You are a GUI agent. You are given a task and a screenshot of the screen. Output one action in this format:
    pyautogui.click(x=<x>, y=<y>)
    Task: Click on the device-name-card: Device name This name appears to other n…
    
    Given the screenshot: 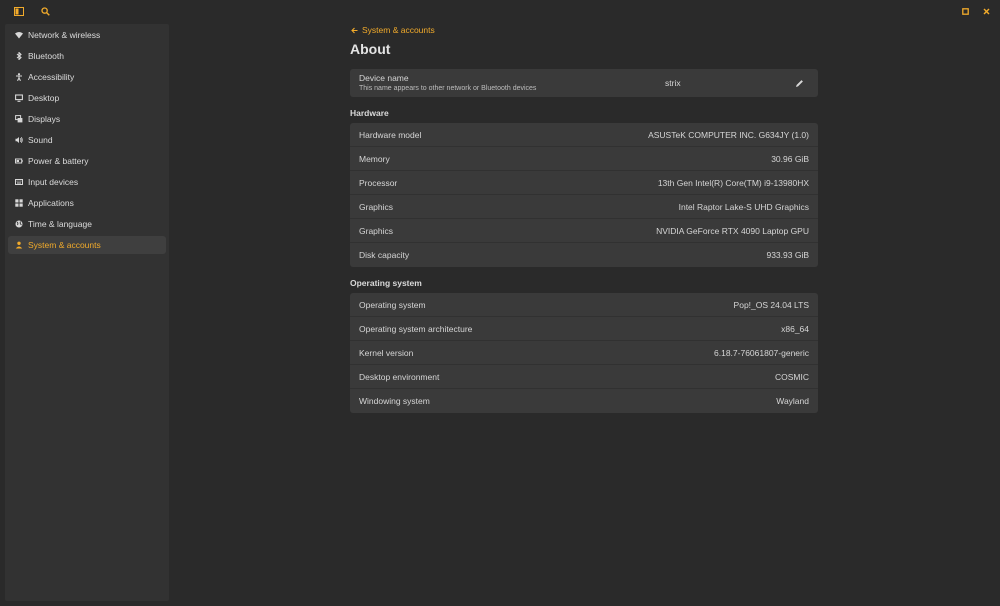 What is the action you would take?
    pyautogui.click(x=584, y=83)
    